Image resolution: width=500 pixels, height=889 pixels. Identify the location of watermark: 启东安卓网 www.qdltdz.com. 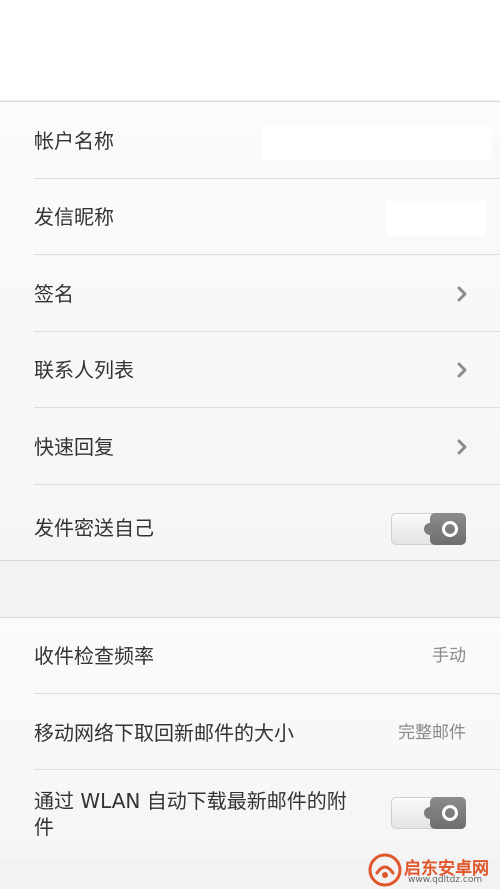
(434, 871).